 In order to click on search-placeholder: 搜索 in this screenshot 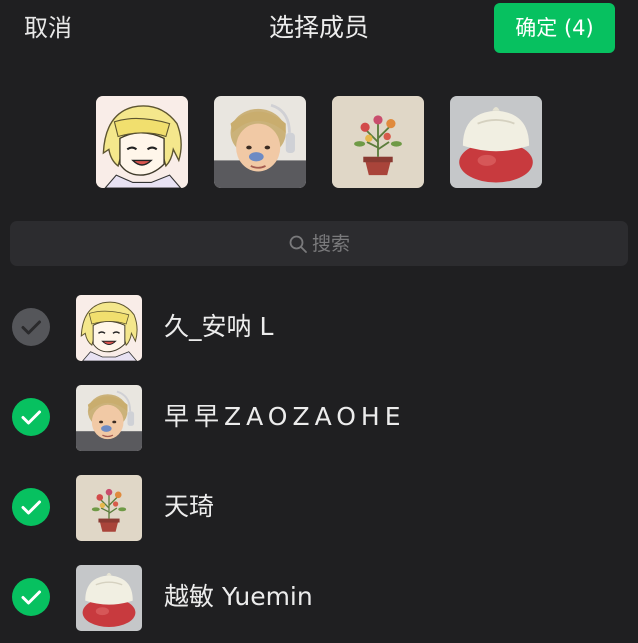, I will do `click(330, 243)`.